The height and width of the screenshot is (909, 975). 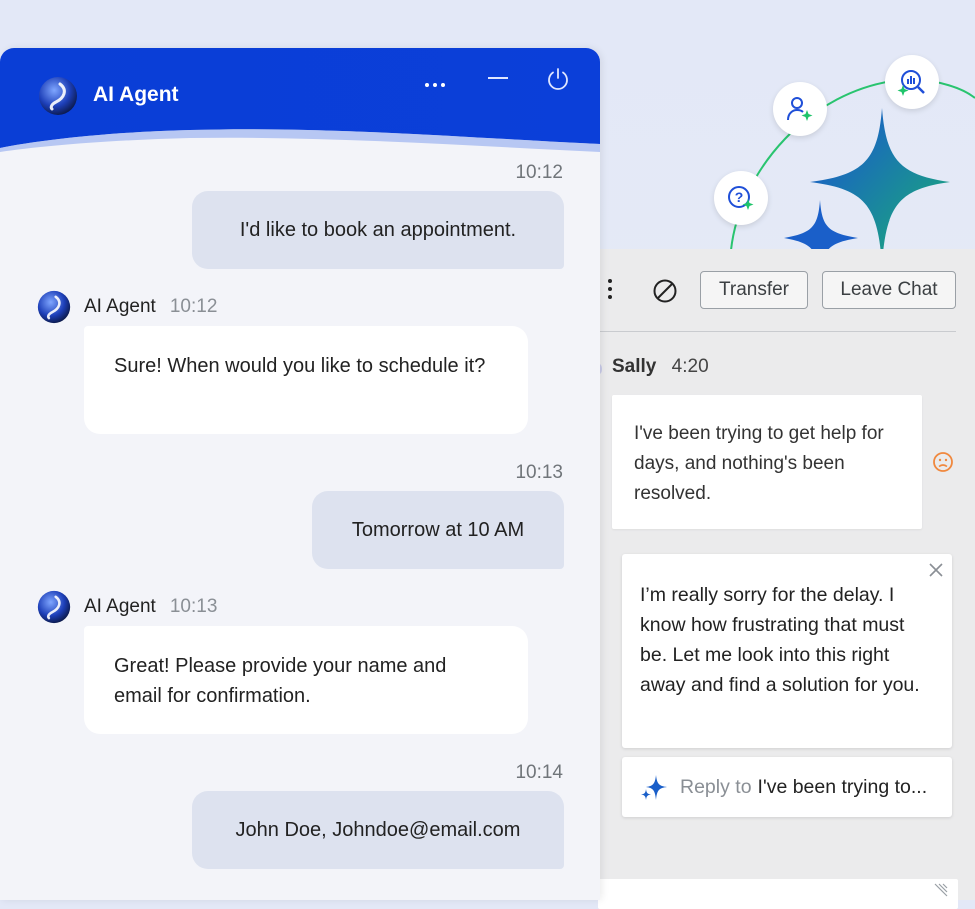 What do you see at coordinates (438, 530) in the screenshot?
I see `user-message-bubble: Tomorrow at 10 AM` at bounding box center [438, 530].